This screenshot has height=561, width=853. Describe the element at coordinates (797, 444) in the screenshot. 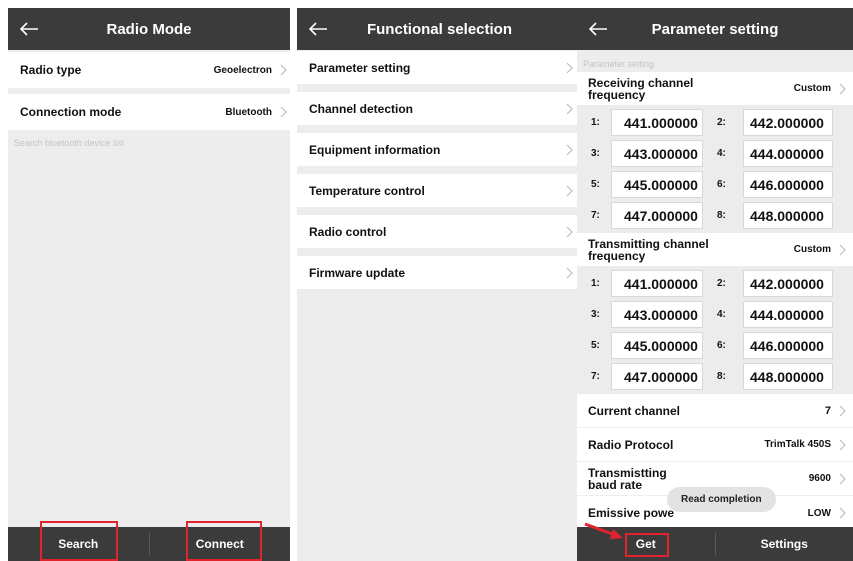

I see `radio-protocol-value: TrimTalk 450S` at that location.